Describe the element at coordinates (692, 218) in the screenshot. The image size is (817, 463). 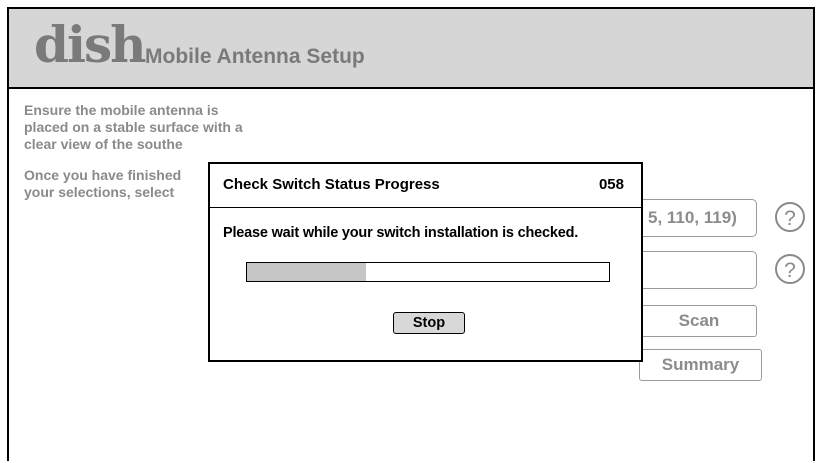
I see `satellites-field: 5, 110, 119)` at that location.